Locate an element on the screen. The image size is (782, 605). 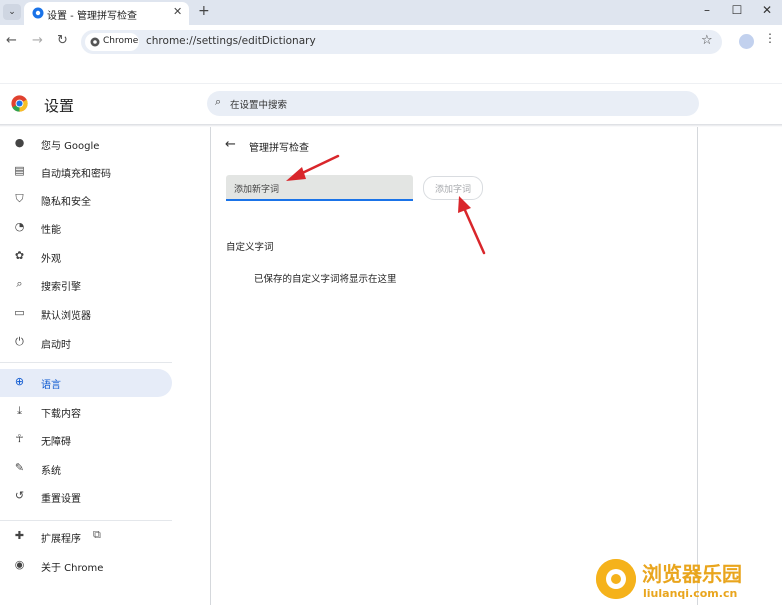
close-window-icon: ✕ is located at coordinates (767, 10).